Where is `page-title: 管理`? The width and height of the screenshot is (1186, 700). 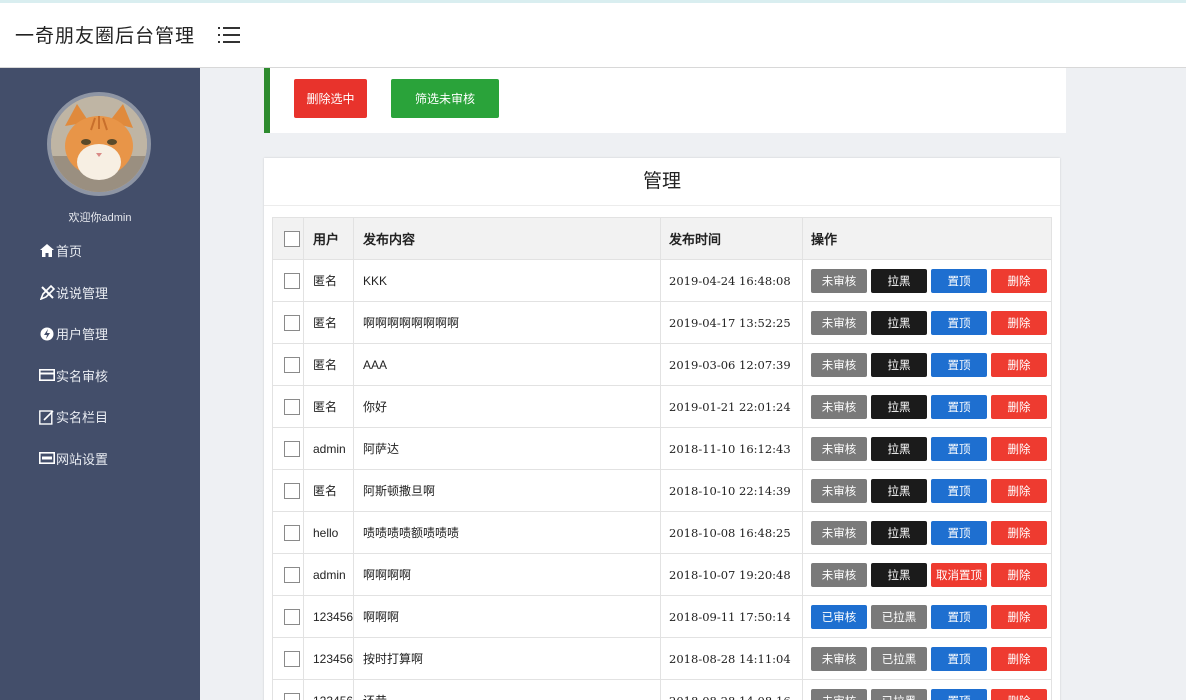
page-title: 管理 is located at coordinates (662, 182).